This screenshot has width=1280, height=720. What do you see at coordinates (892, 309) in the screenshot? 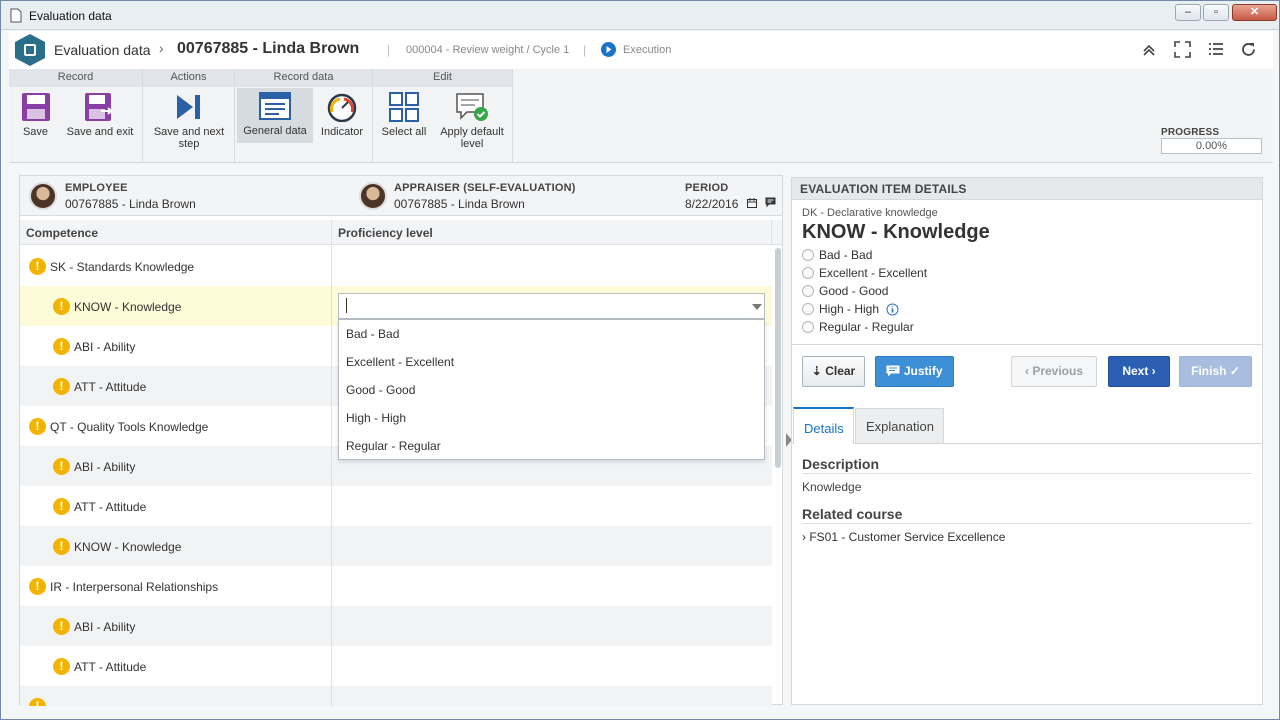
I see `info-icon` at bounding box center [892, 309].